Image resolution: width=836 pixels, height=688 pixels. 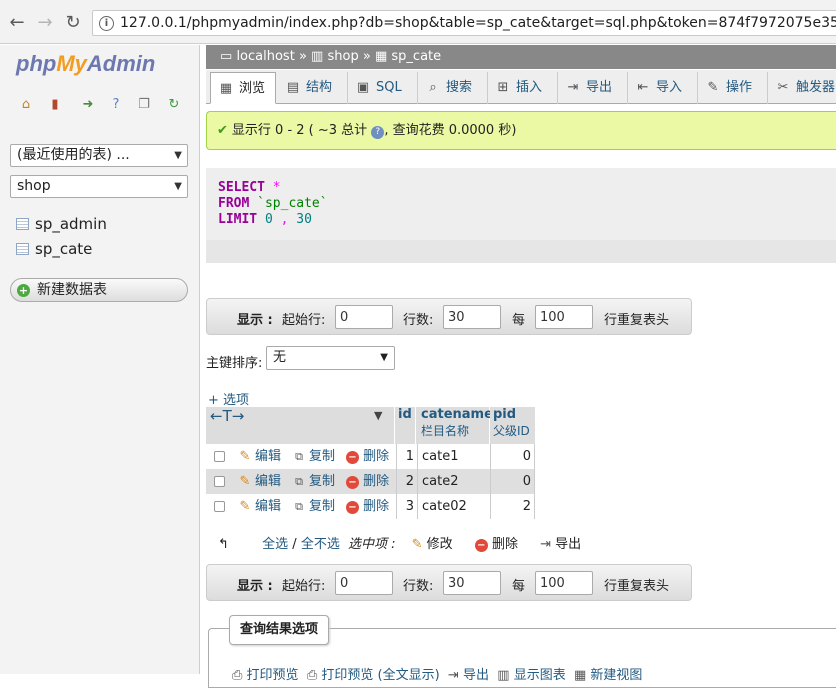 I want to click on cell-catename: cate1, so click(x=453, y=456).